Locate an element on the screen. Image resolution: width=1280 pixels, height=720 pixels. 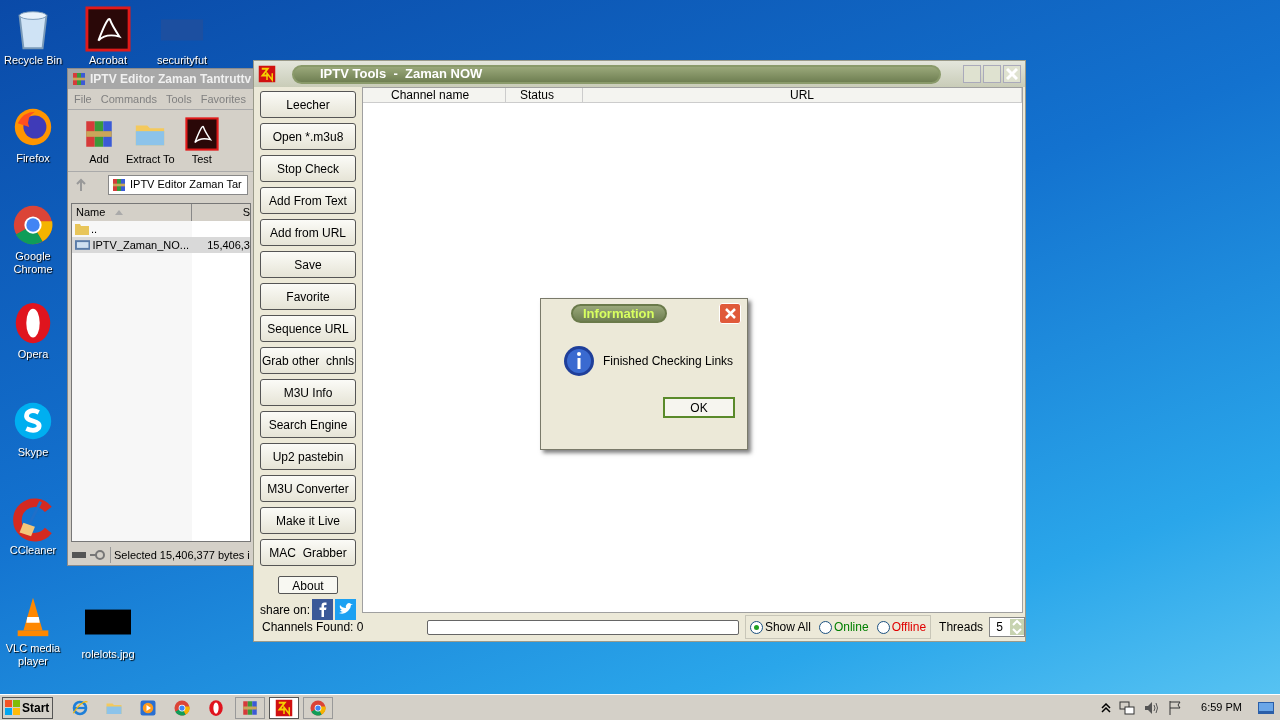
toolbar-button: Test is located at coordinates (201, 141).